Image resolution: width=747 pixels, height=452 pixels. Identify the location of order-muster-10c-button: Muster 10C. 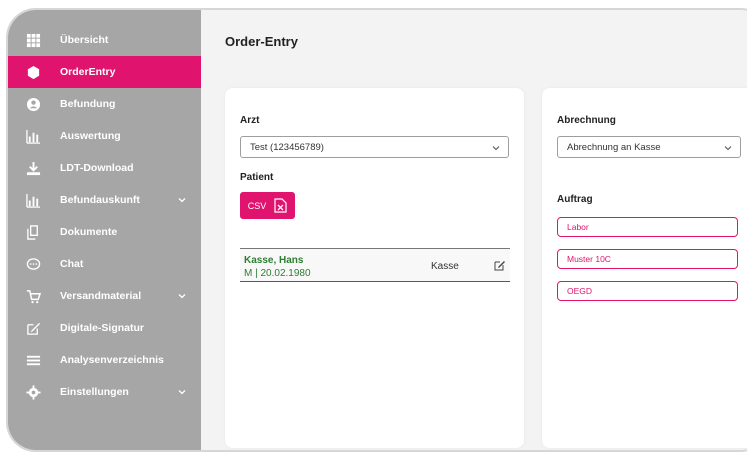
(647, 259).